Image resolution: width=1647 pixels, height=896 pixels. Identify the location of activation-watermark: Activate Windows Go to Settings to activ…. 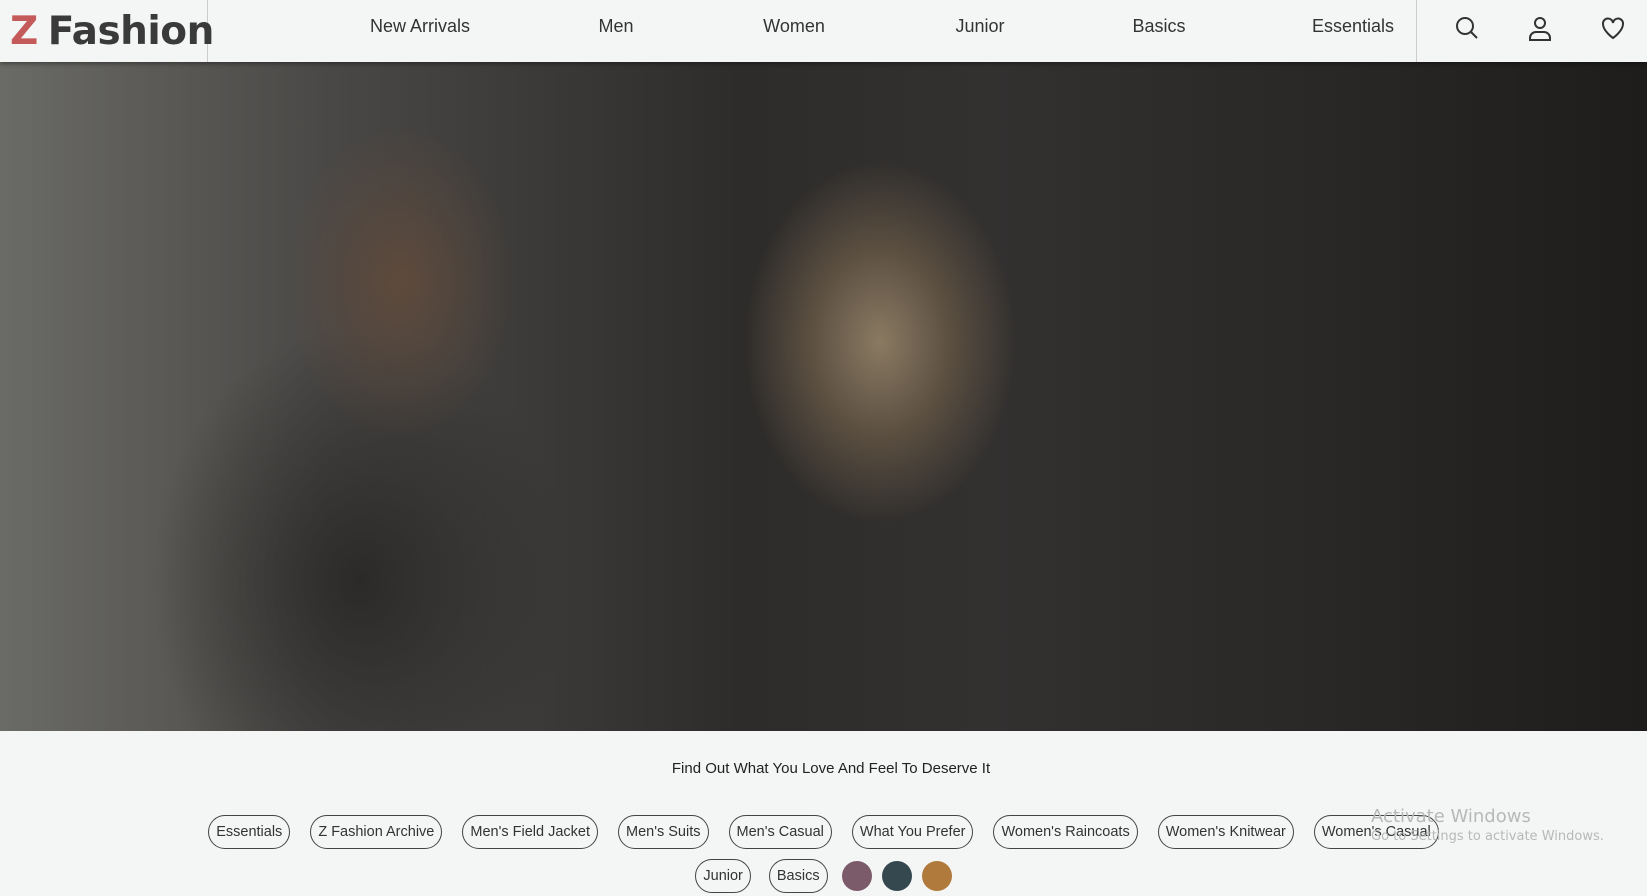
(1487, 825).